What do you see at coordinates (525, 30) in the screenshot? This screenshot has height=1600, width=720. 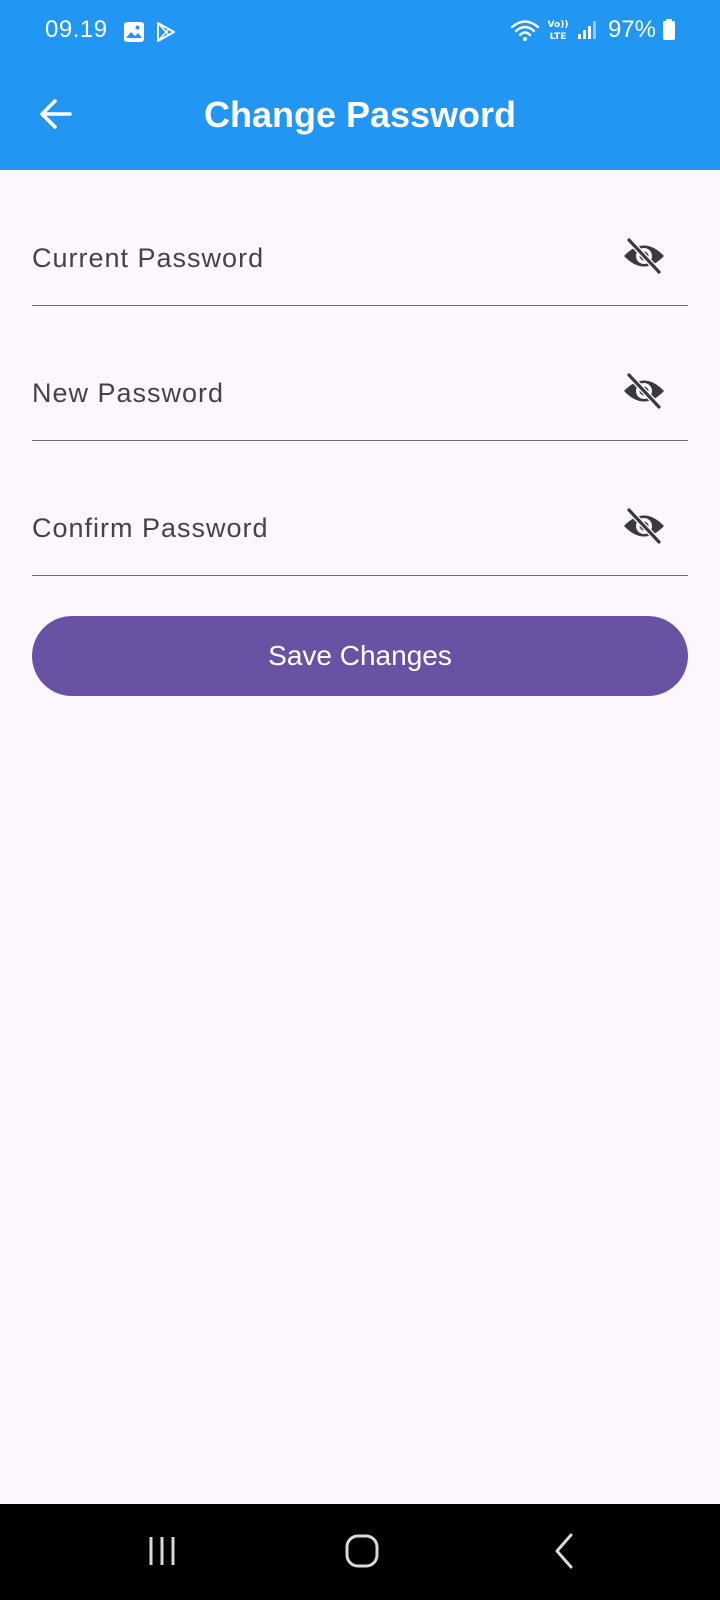 I see `wifi-icon` at bounding box center [525, 30].